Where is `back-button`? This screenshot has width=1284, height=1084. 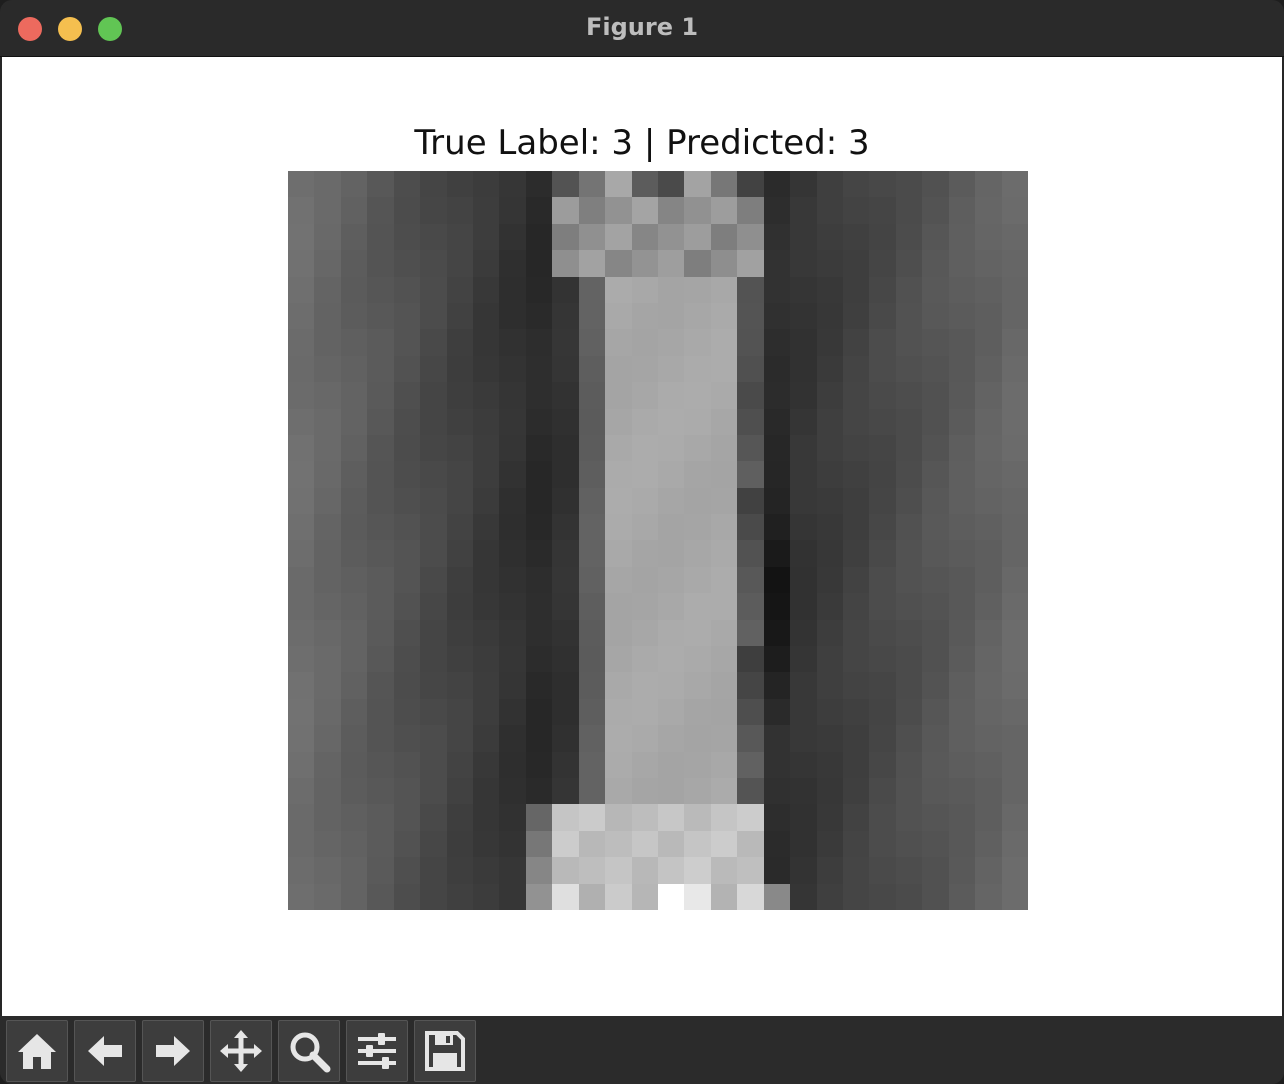 back-button is located at coordinates (105, 1051).